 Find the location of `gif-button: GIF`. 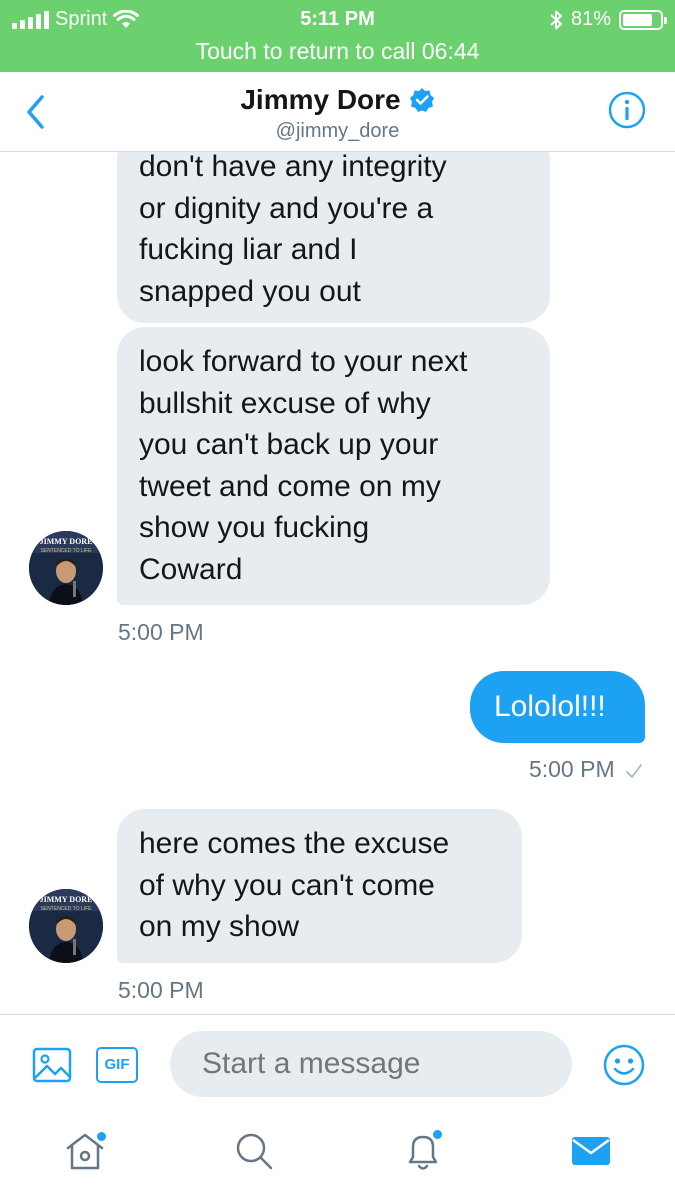

gif-button: GIF is located at coordinates (117, 1065).